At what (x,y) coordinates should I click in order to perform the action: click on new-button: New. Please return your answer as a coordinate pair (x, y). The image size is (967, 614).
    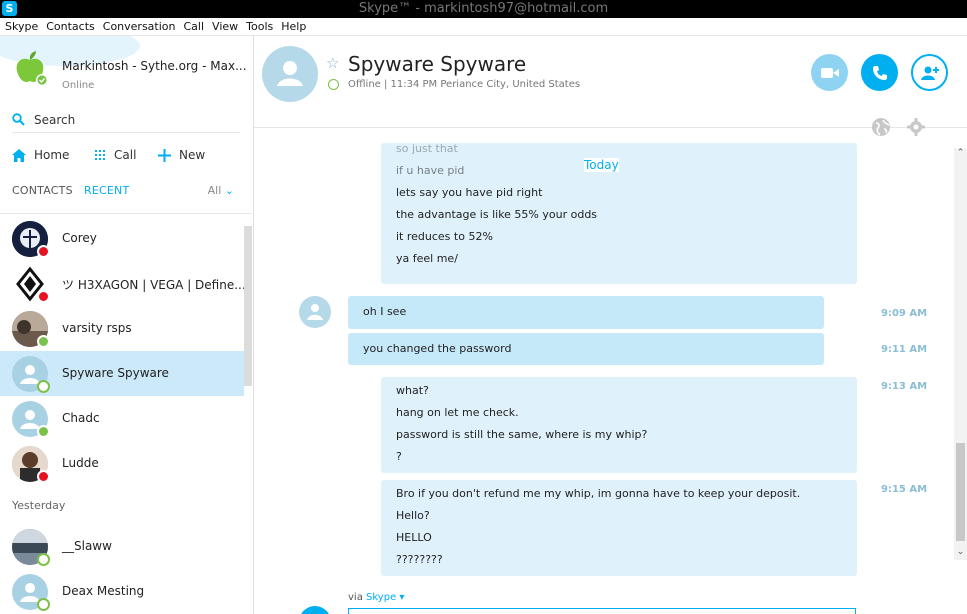
    Looking at the image, I should click on (181, 155).